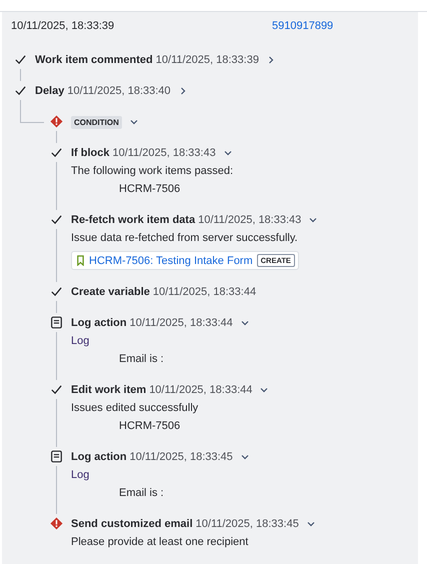 The width and height of the screenshot is (427, 564). I want to click on step-title: Edit work item, so click(108, 390).